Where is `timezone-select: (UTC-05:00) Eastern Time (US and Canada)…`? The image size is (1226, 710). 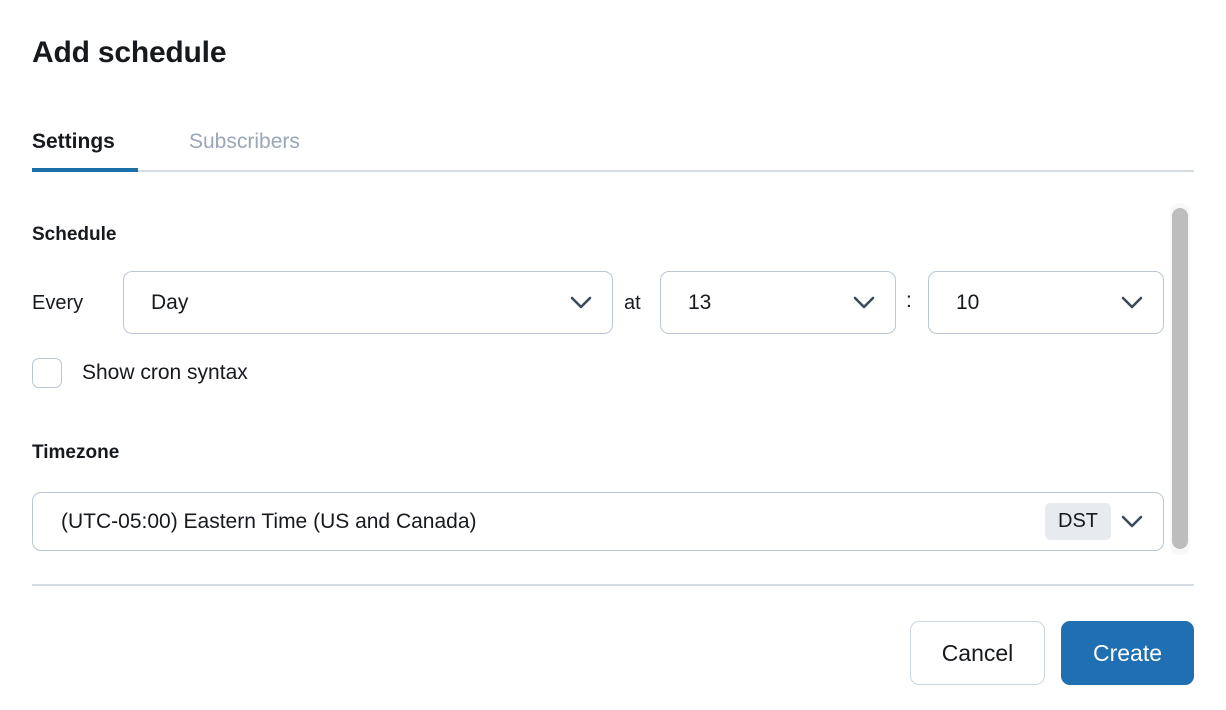 timezone-select: (UTC-05:00) Eastern Time (US and Canada)… is located at coordinates (598, 521).